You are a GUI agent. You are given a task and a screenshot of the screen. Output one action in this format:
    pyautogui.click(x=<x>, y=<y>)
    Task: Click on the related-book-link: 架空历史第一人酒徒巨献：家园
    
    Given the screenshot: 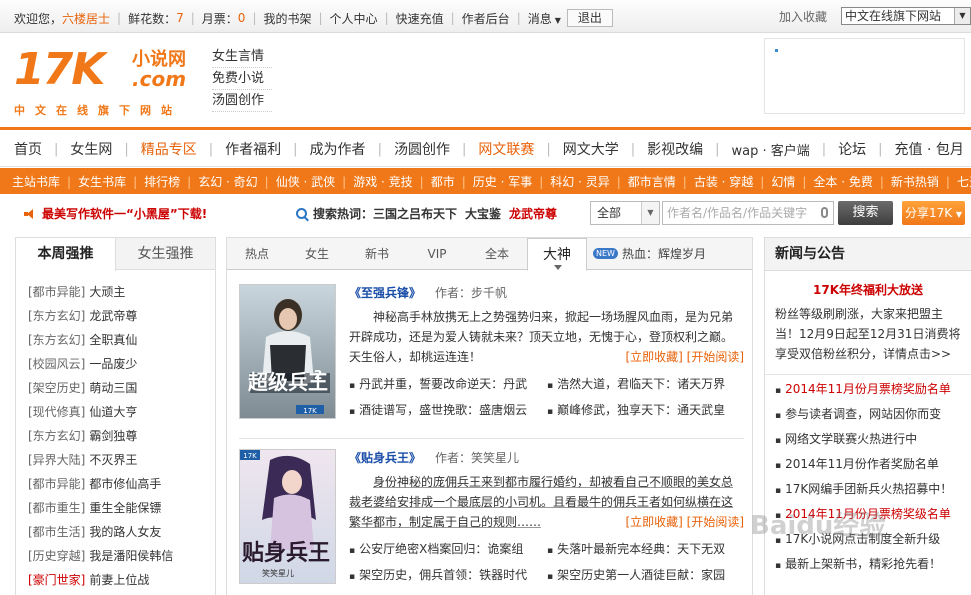 What is the action you would take?
    pyautogui.click(x=645, y=576)
    